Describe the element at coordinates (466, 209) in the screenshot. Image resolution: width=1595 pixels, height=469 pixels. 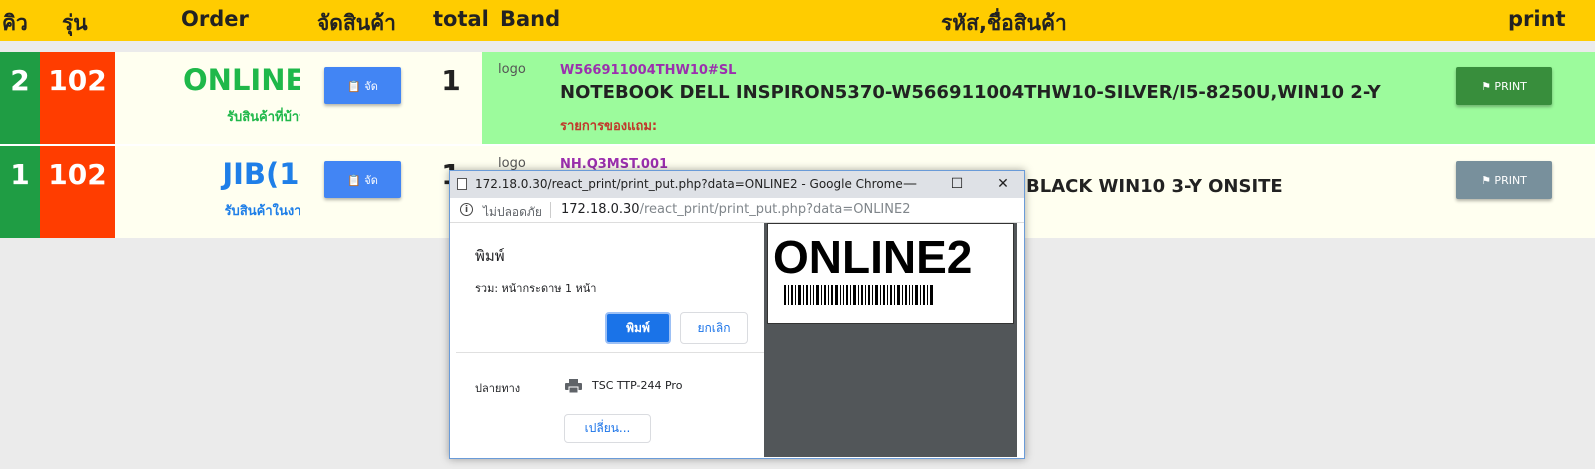
I see `info-icon: i` at that location.